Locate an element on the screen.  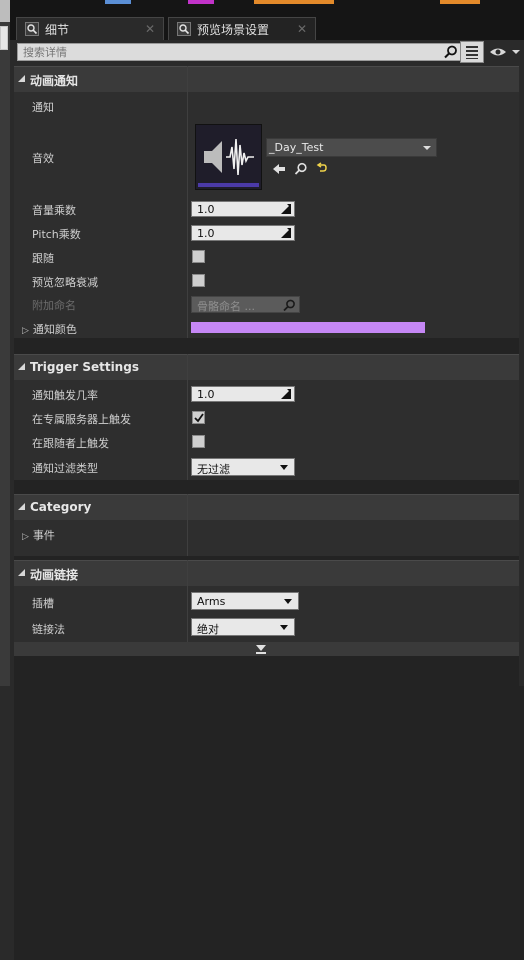
filter-type-value: 无过滤 is located at coordinates (213, 469).